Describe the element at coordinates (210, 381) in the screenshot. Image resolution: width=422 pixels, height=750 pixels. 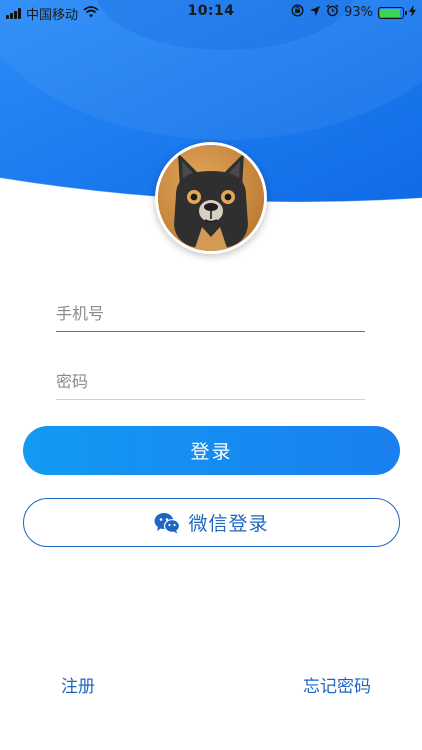
I see `password-input` at that location.